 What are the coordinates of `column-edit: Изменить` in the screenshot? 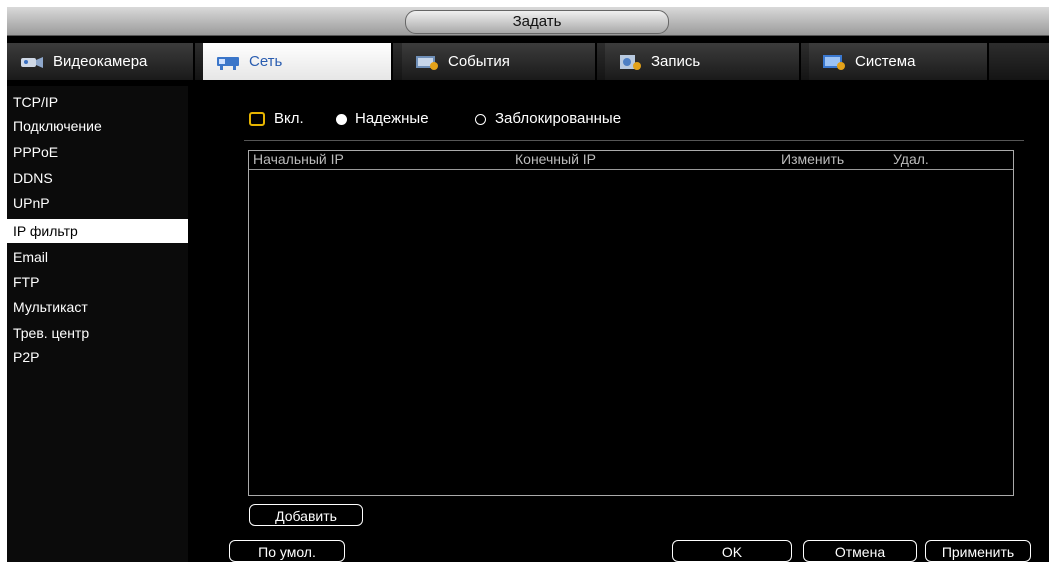 It's located at (813, 159).